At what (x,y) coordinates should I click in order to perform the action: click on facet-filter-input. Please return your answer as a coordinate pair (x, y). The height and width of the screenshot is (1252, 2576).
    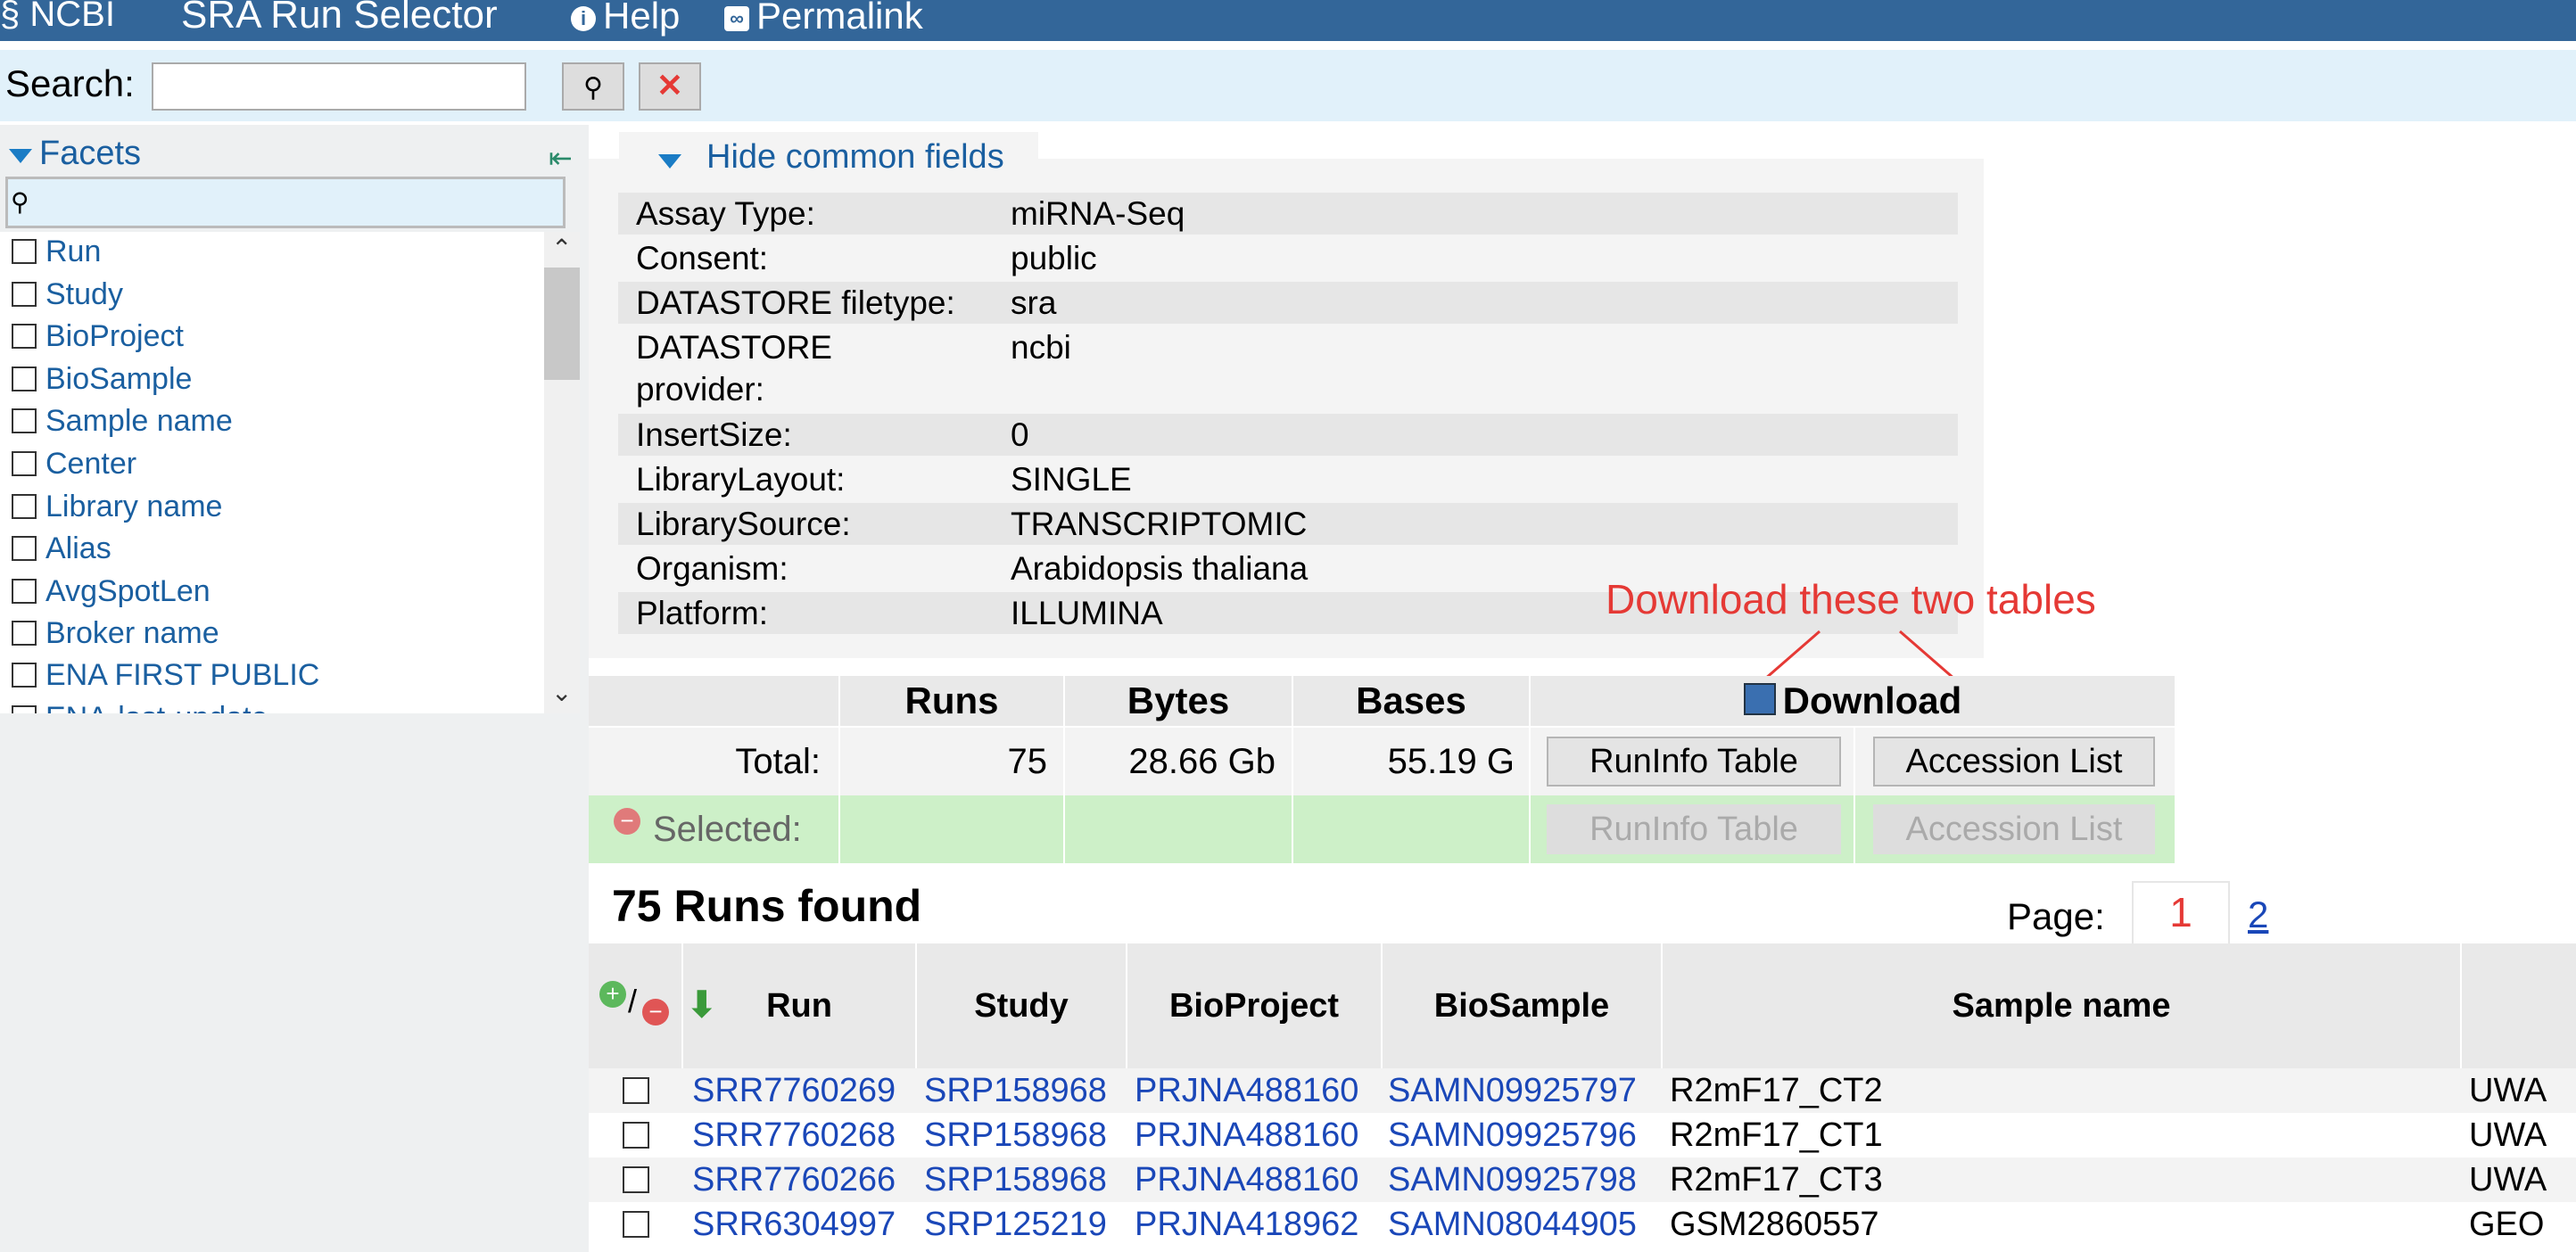
    Looking at the image, I should click on (285, 203).